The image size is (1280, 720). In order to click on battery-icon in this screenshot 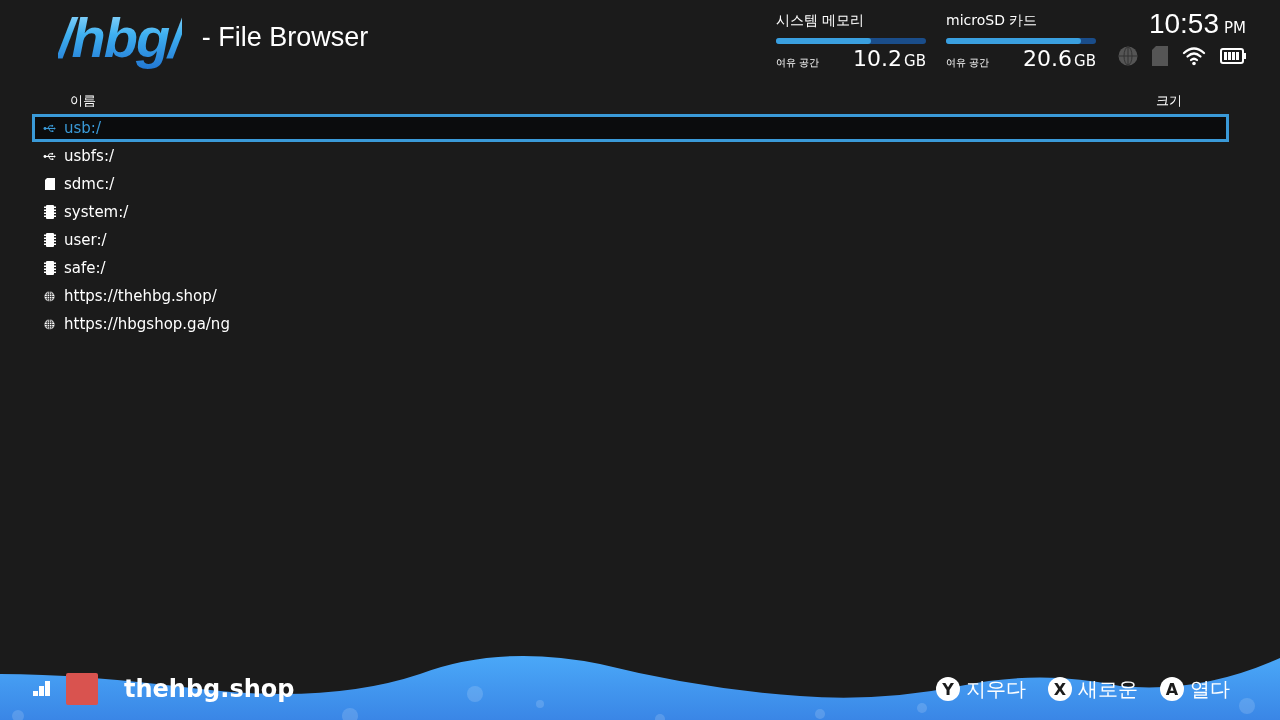, I will do `click(1233, 56)`.